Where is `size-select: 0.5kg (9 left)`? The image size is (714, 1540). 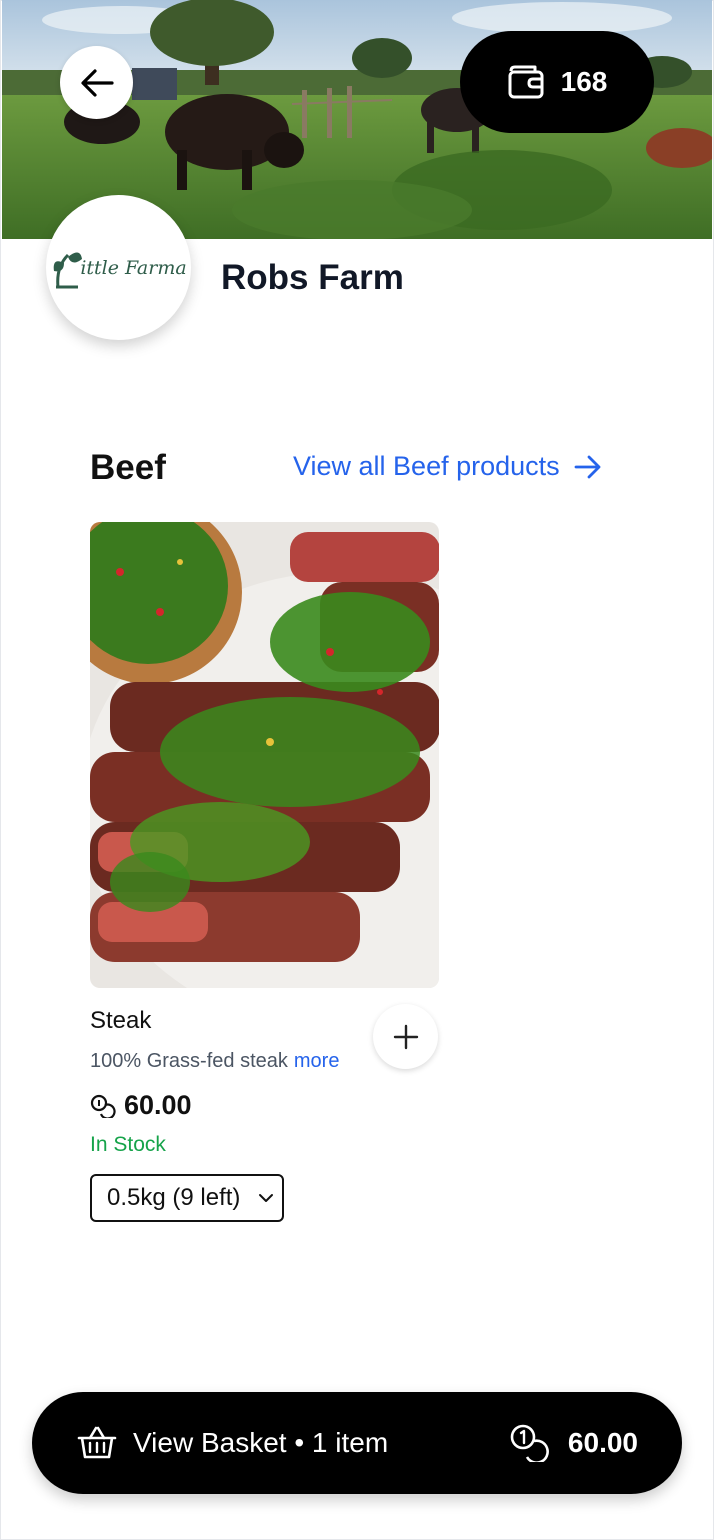
size-select: 0.5kg (9 left) is located at coordinates (187, 1198).